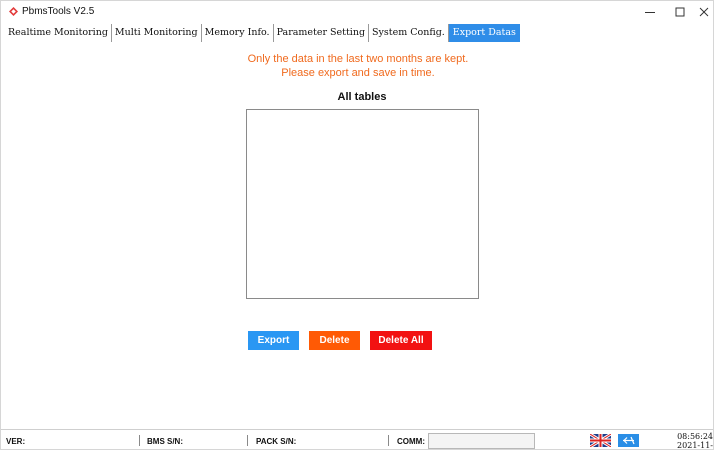  What do you see at coordinates (628, 440) in the screenshot?
I see `connection-icon` at bounding box center [628, 440].